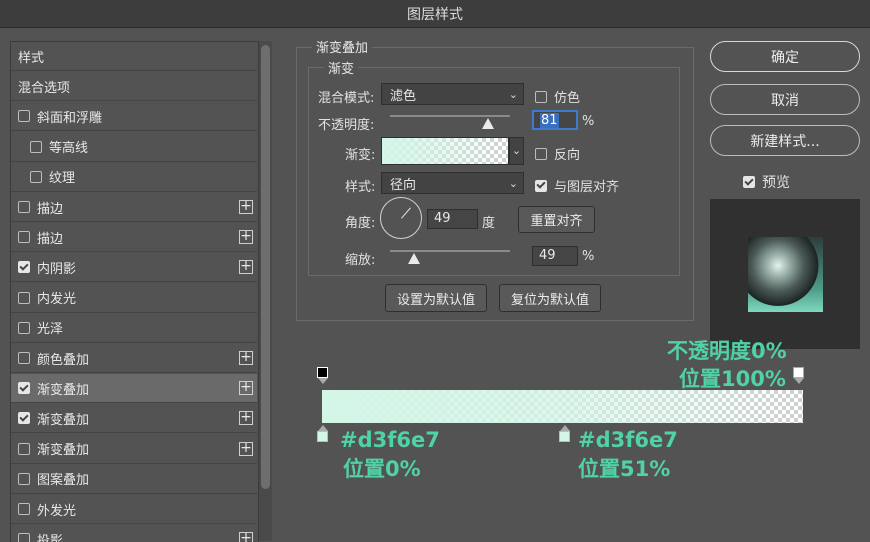  What do you see at coordinates (556, 219) in the screenshot?
I see `reset-alignment-button: 重置对齐` at bounding box center [556, 219].